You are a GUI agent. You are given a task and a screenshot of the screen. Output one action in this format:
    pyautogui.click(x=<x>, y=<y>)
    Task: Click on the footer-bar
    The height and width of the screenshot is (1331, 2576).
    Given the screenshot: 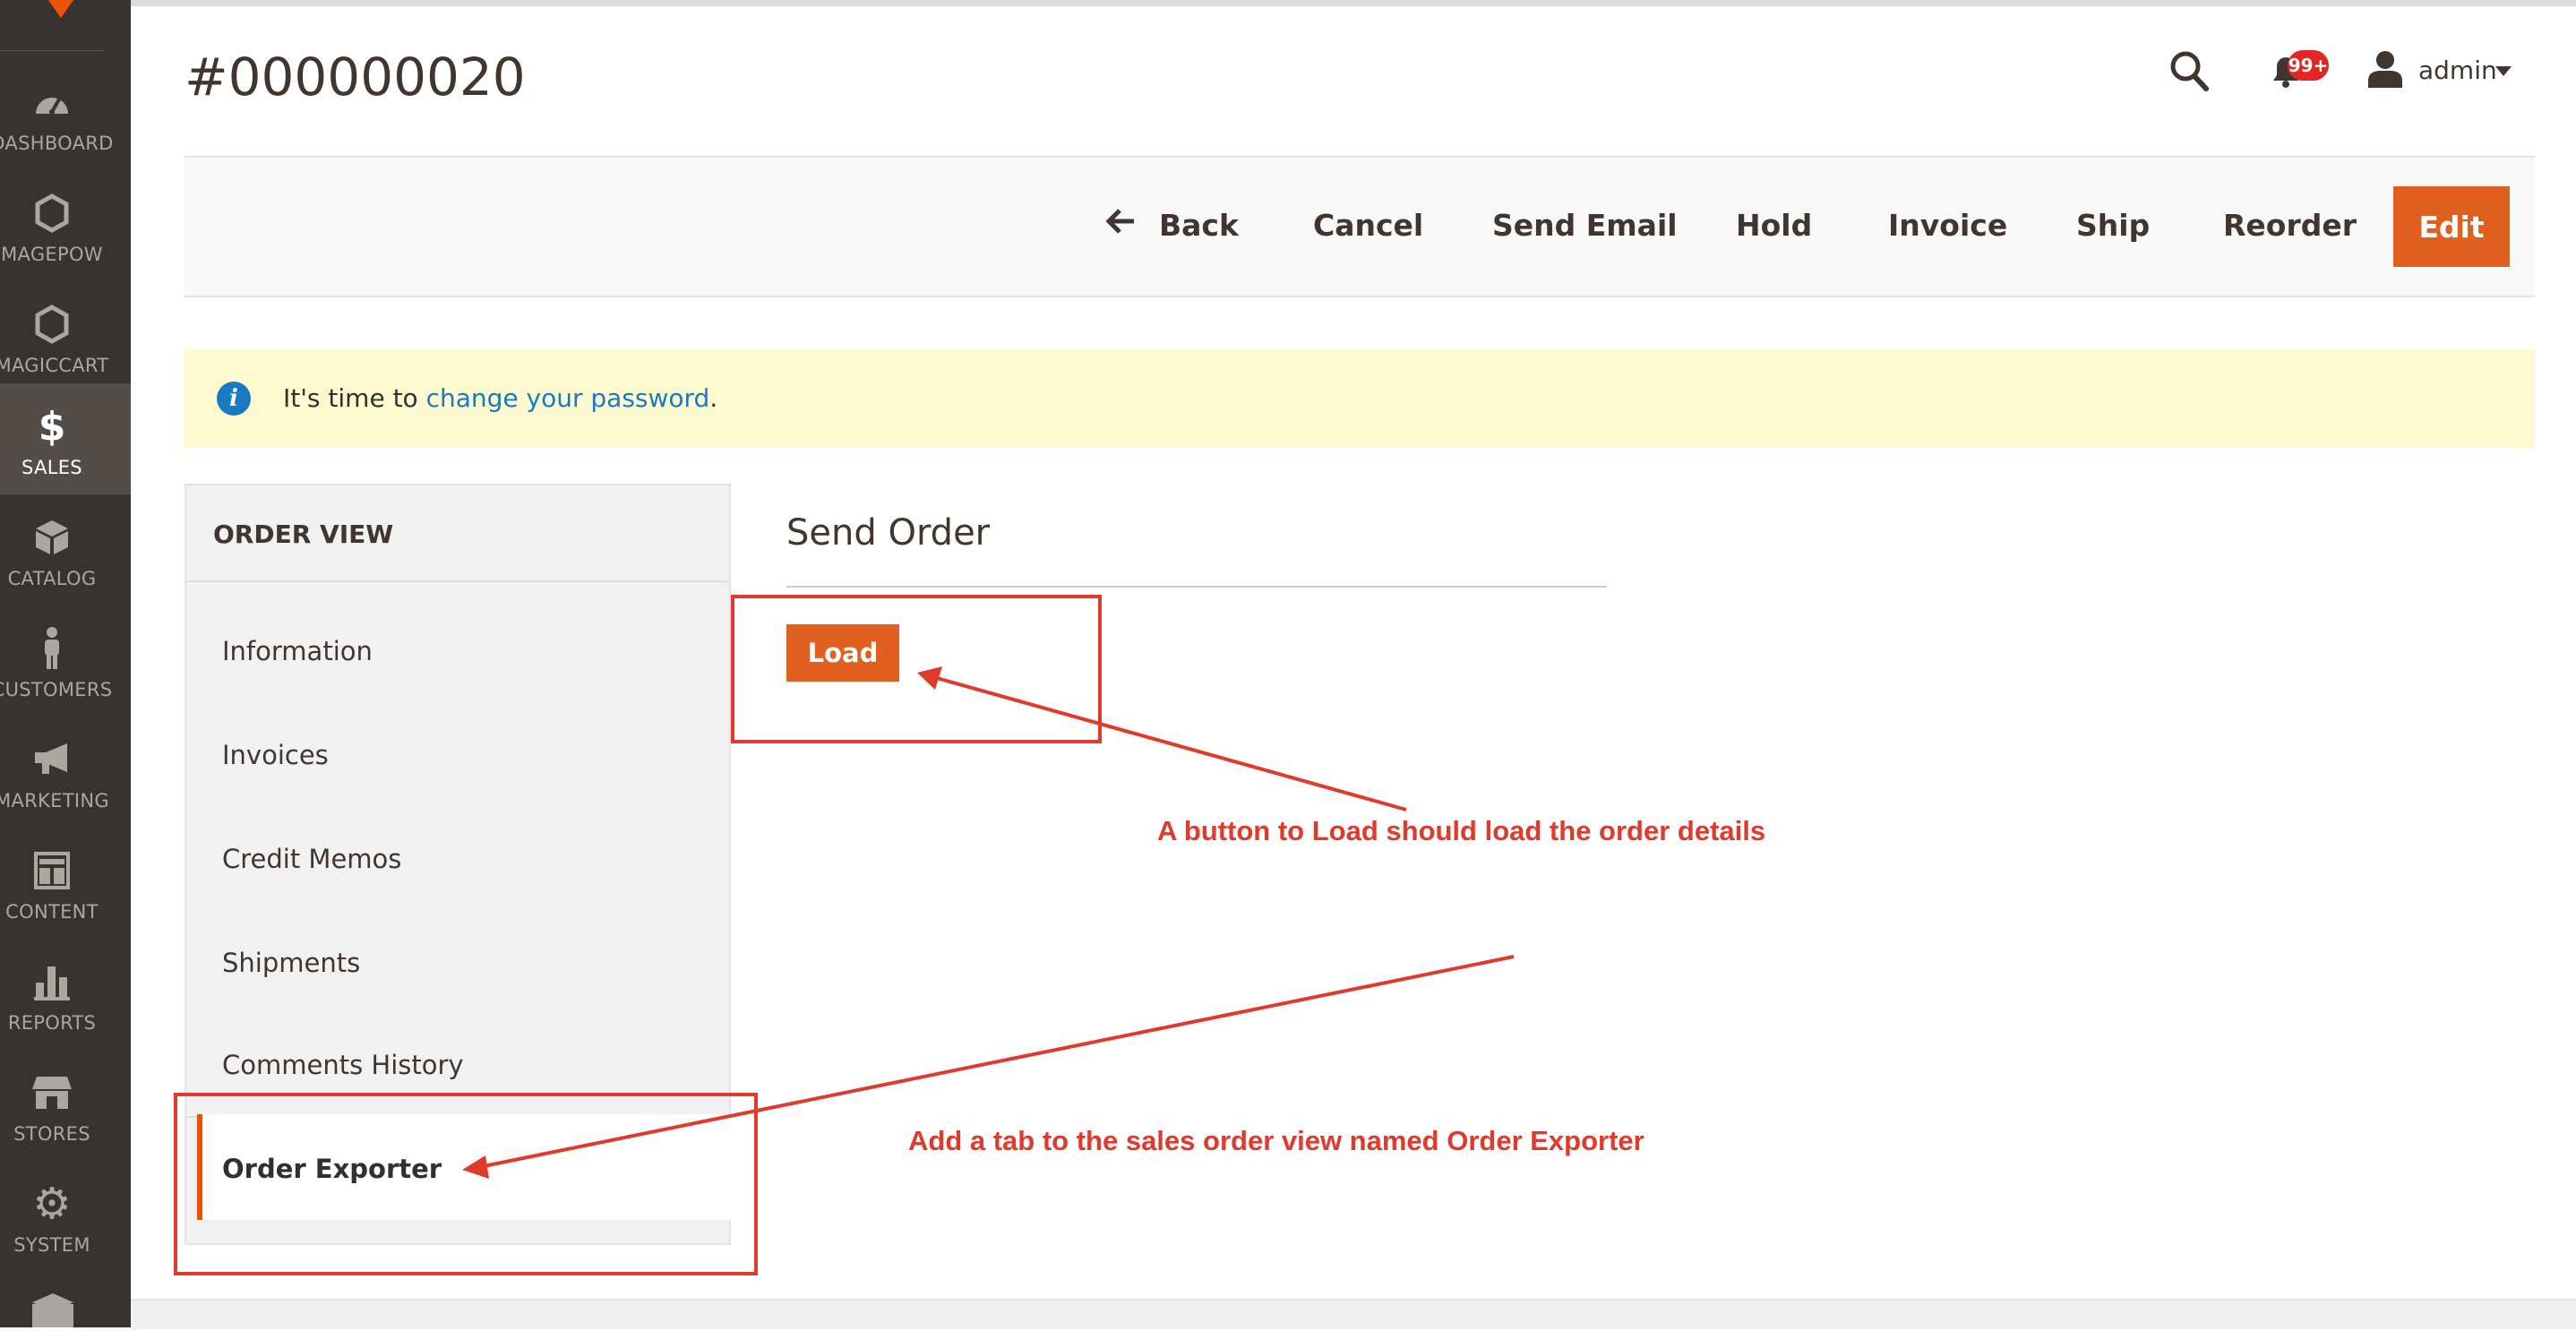 What is the action you would take?
    pyautogui.click(x=1353, y=1314)
    